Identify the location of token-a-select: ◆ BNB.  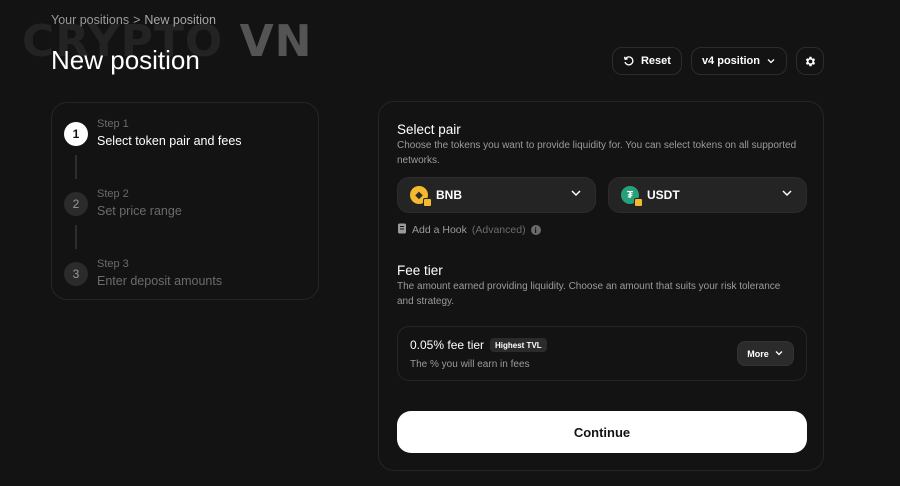
(496, 195).